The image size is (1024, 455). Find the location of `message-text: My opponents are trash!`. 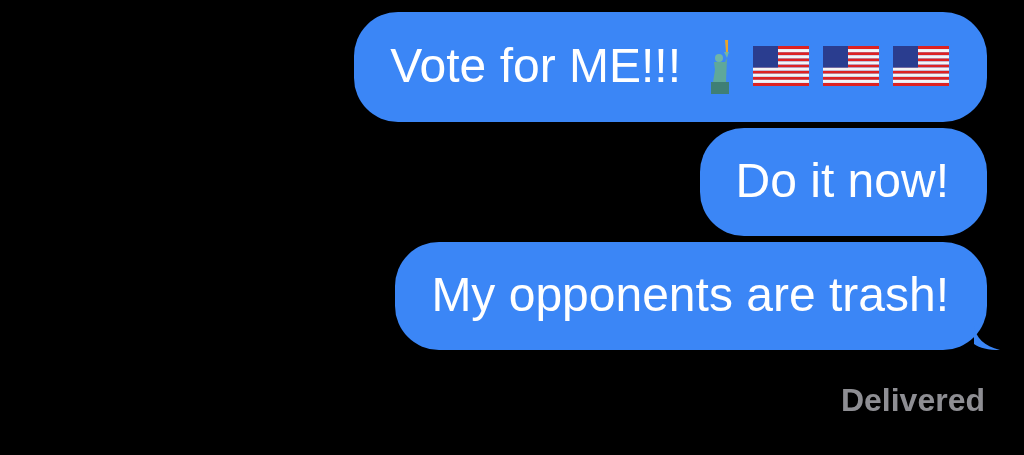

message-text: My opponents are trash! is located at coordinates (690, 295).